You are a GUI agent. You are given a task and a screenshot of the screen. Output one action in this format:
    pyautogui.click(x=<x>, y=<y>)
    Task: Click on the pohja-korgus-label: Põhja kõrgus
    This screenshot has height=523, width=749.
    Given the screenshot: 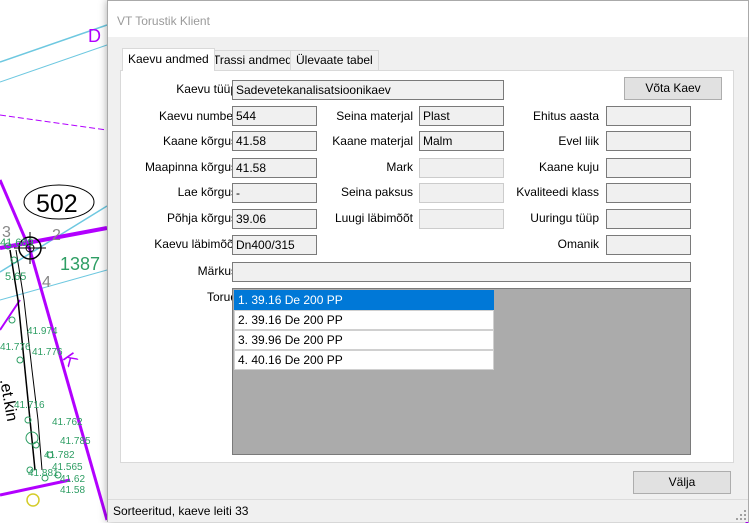 What is the action you would take?
    pyautogui.click(x=201, y=218)
    